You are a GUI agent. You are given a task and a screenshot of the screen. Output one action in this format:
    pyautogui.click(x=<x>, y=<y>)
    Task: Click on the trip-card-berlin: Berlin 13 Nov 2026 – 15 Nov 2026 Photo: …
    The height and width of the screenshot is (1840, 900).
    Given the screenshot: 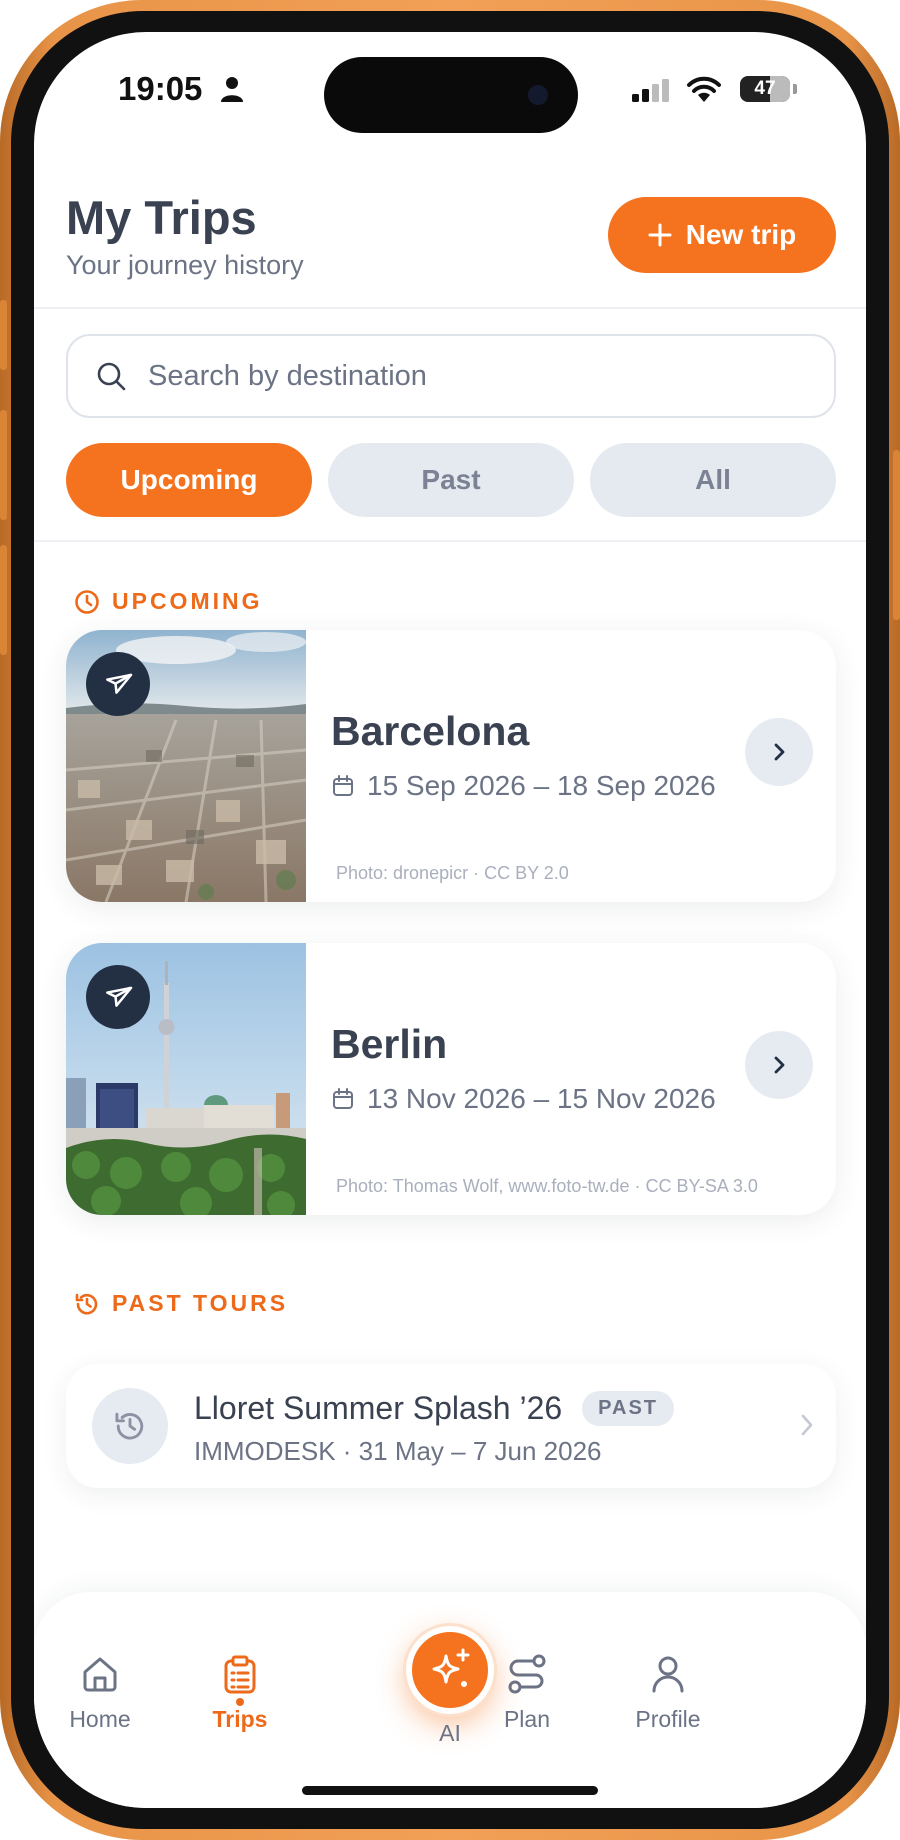 What is the action you would take?
    pyautogui.click(x=451, y=1079)
    